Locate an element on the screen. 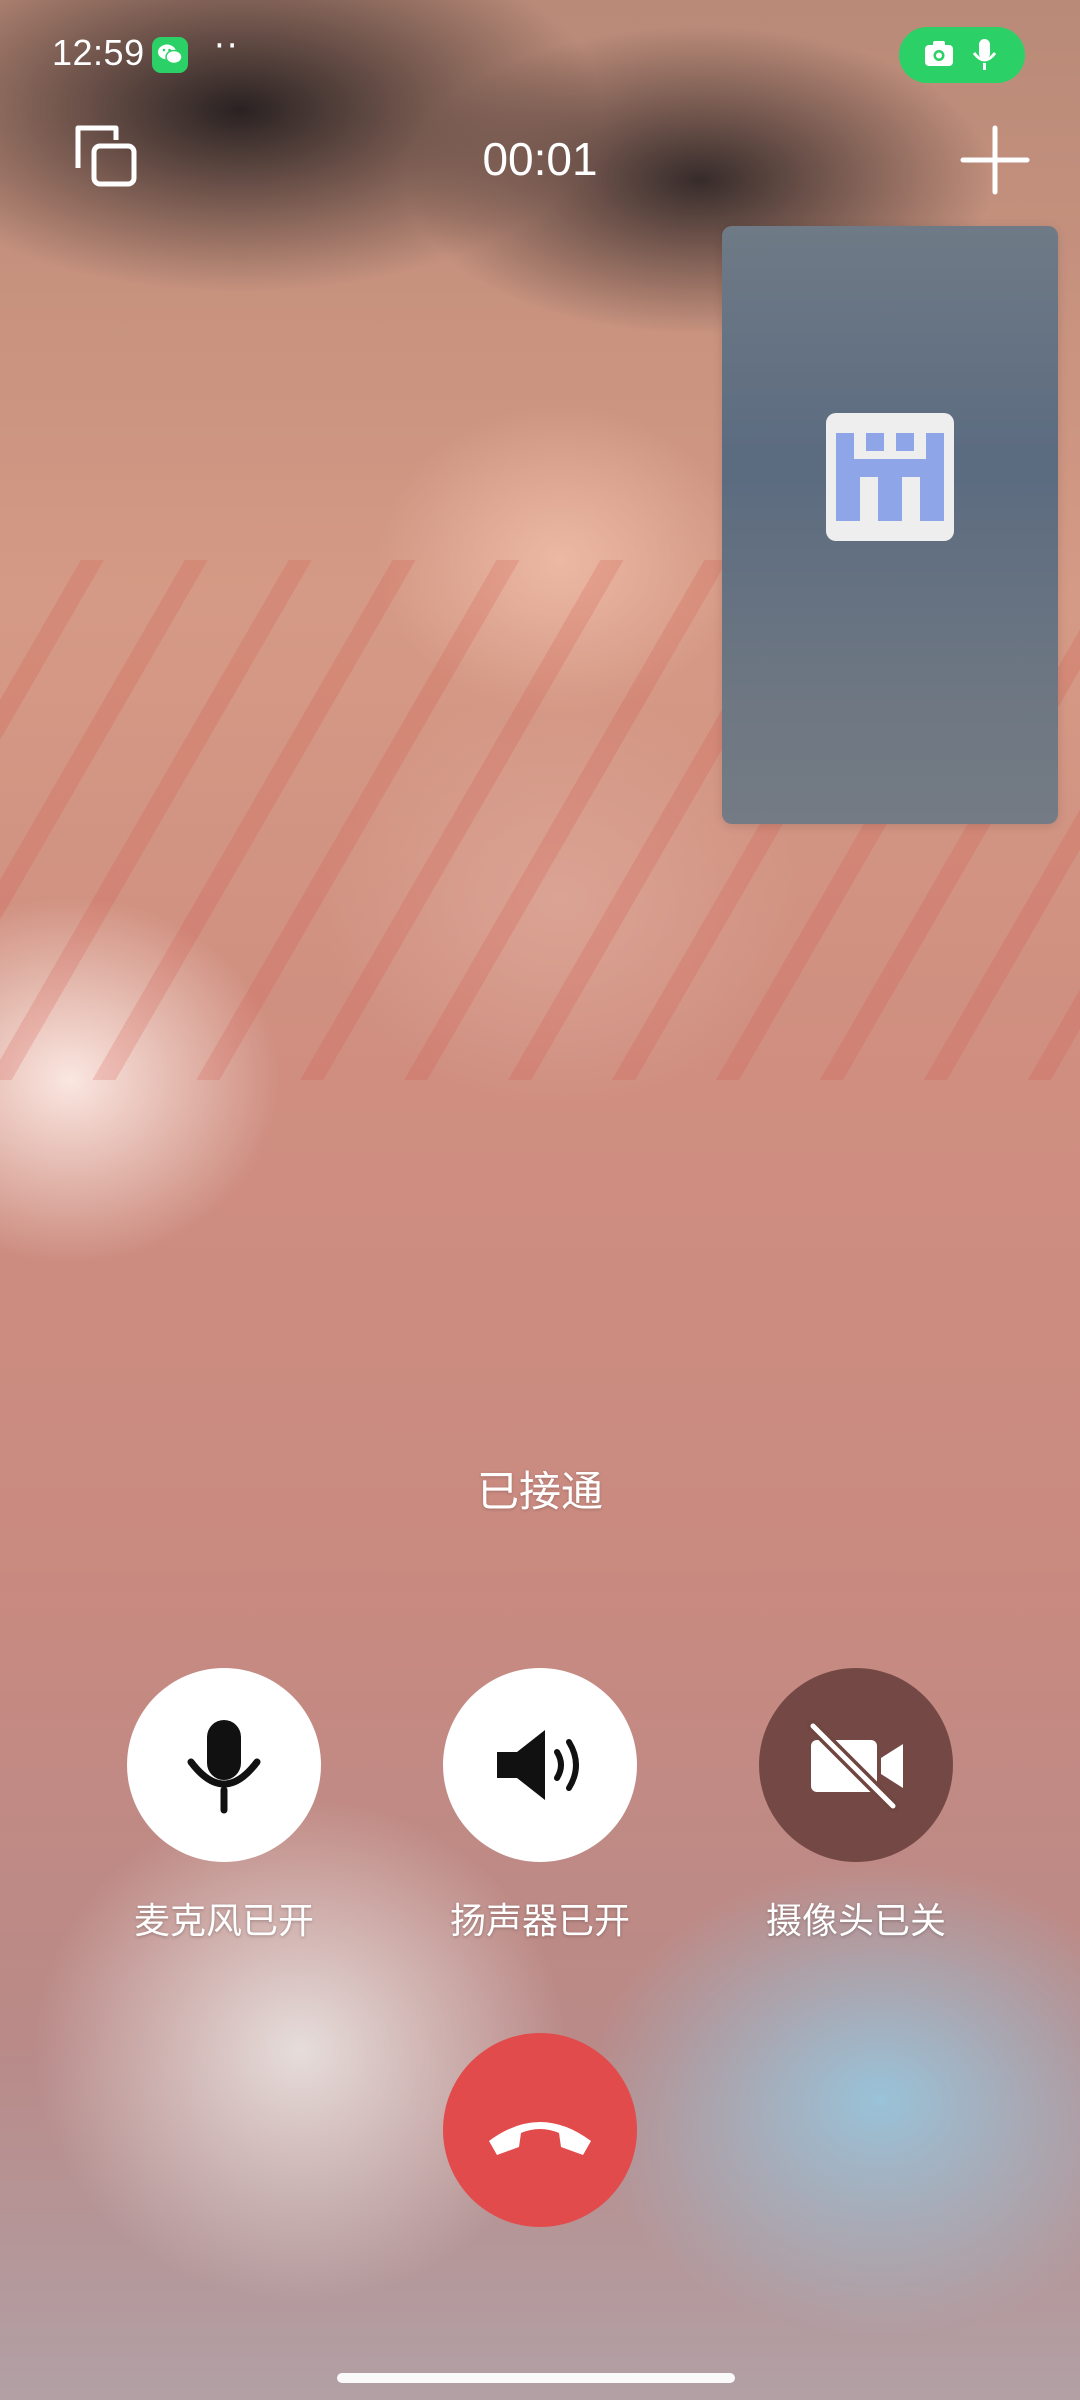 The height and width of the screenshot is (2400, 1080). hangup-button is located at coordinates (540, 2130).